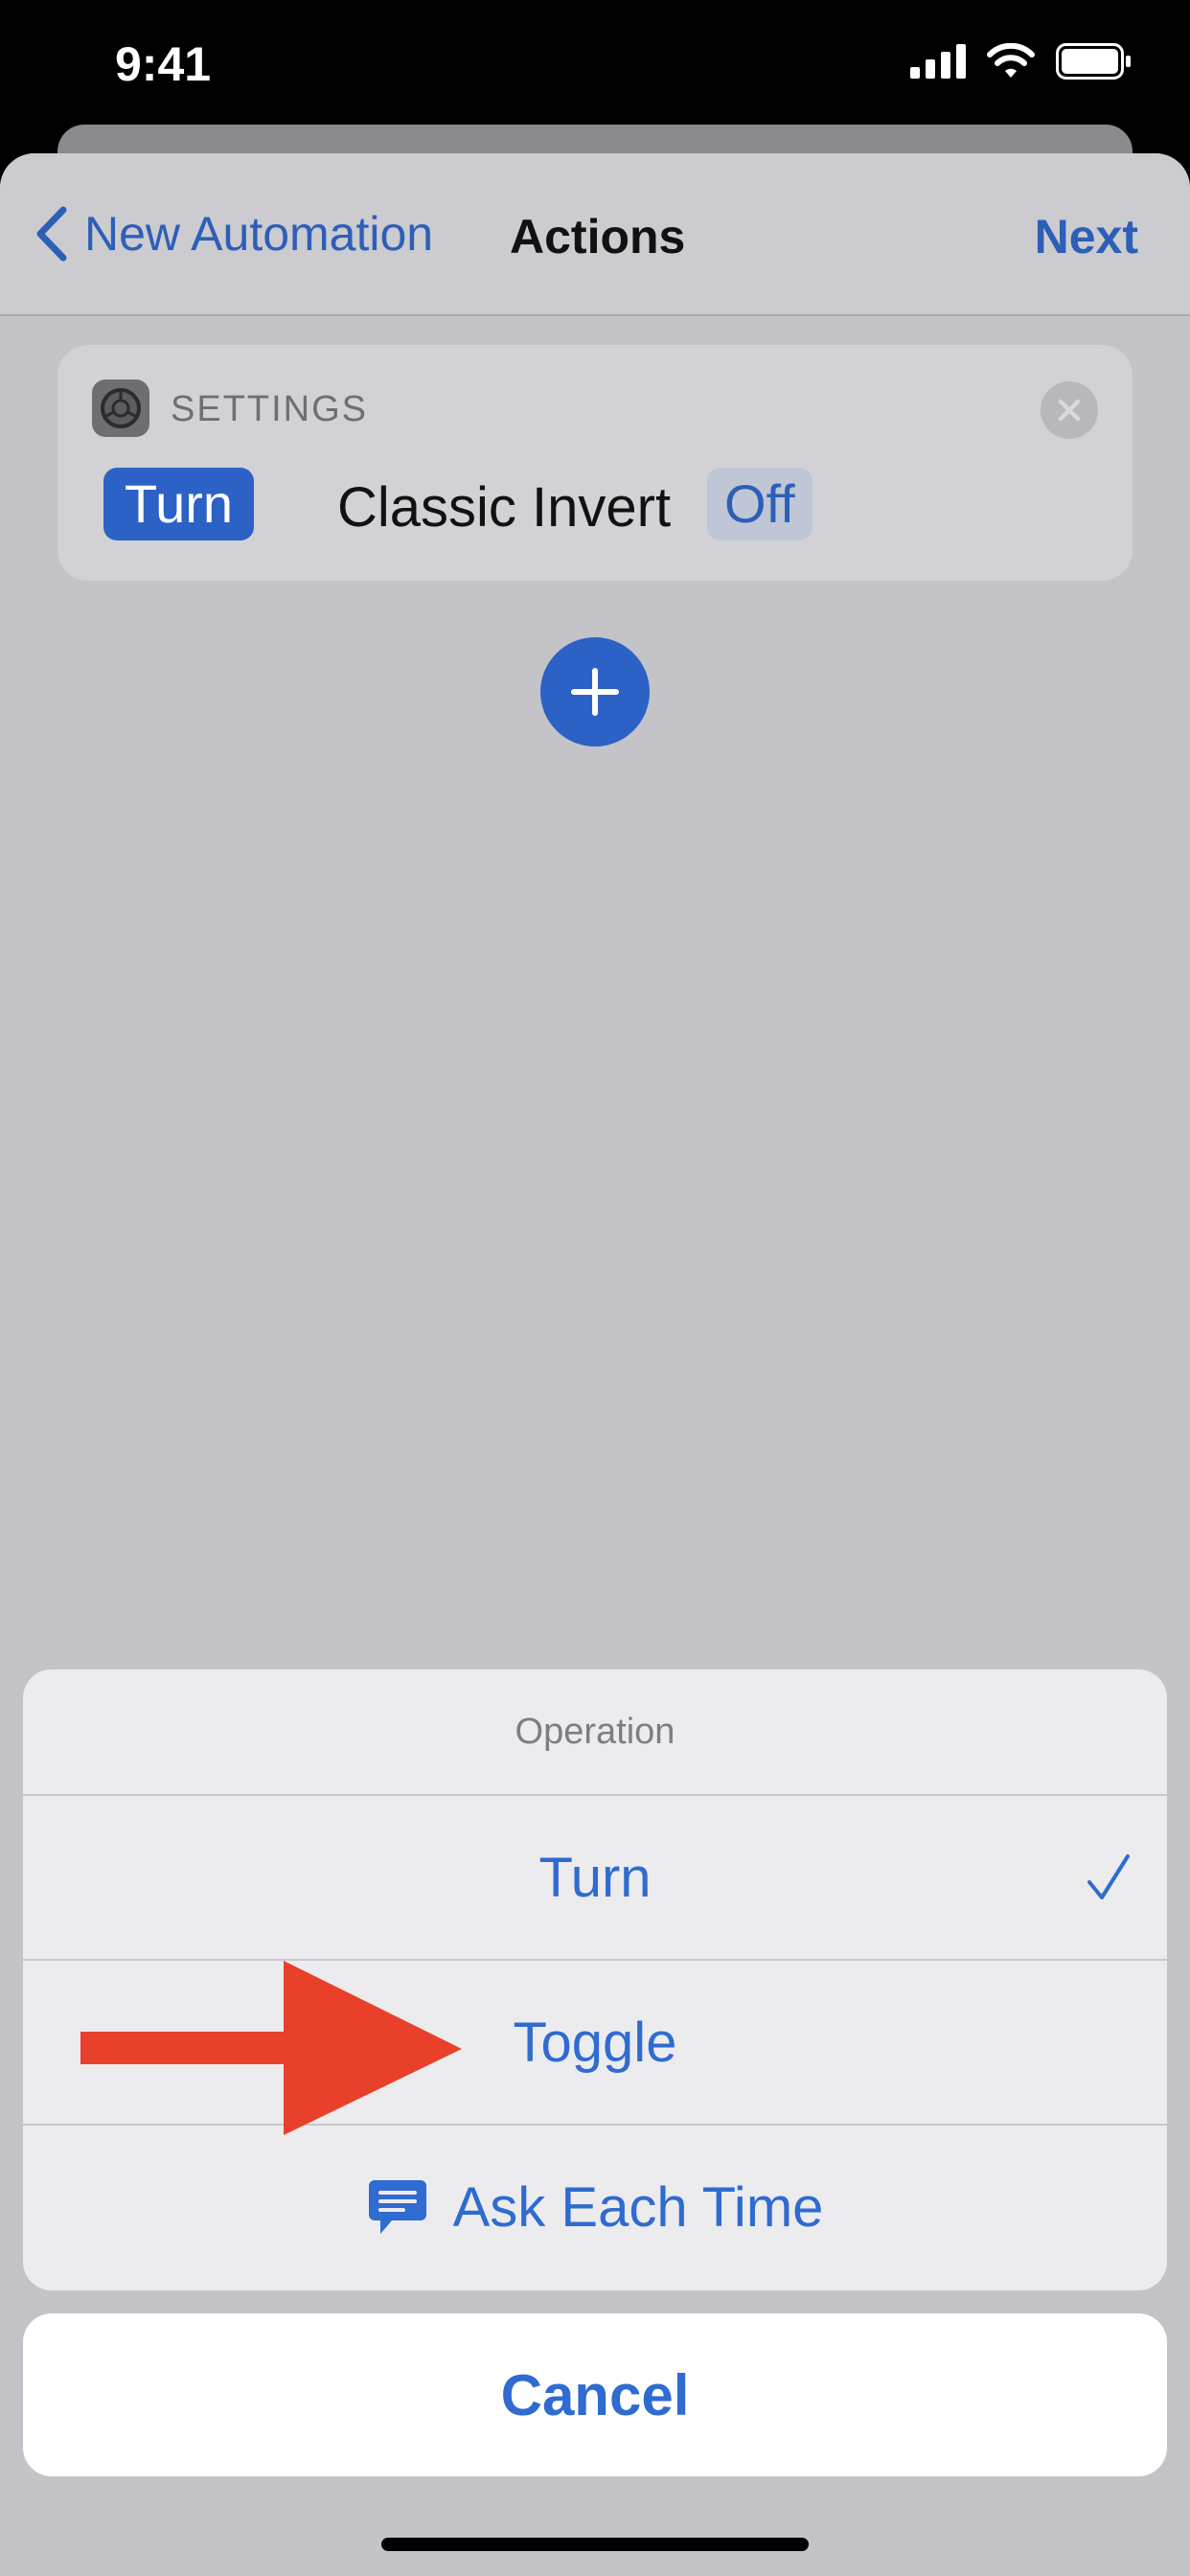 The width and height of the screenshot is (1190, 2576). Describe the element at coordinates (1087, 236) in the screenshot. I see `next-button: Next` at that location.